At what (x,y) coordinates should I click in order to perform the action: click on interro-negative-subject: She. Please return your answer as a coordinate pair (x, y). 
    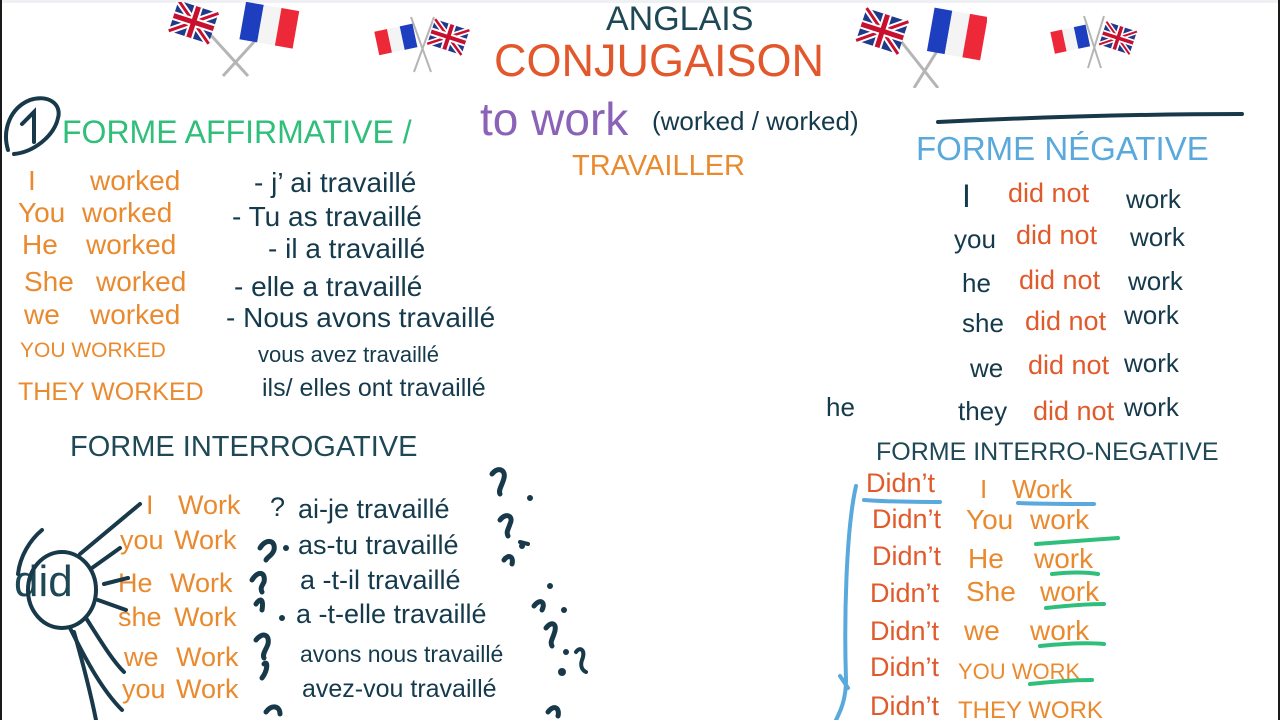
    Looking at the image, I should click on (991, 591).